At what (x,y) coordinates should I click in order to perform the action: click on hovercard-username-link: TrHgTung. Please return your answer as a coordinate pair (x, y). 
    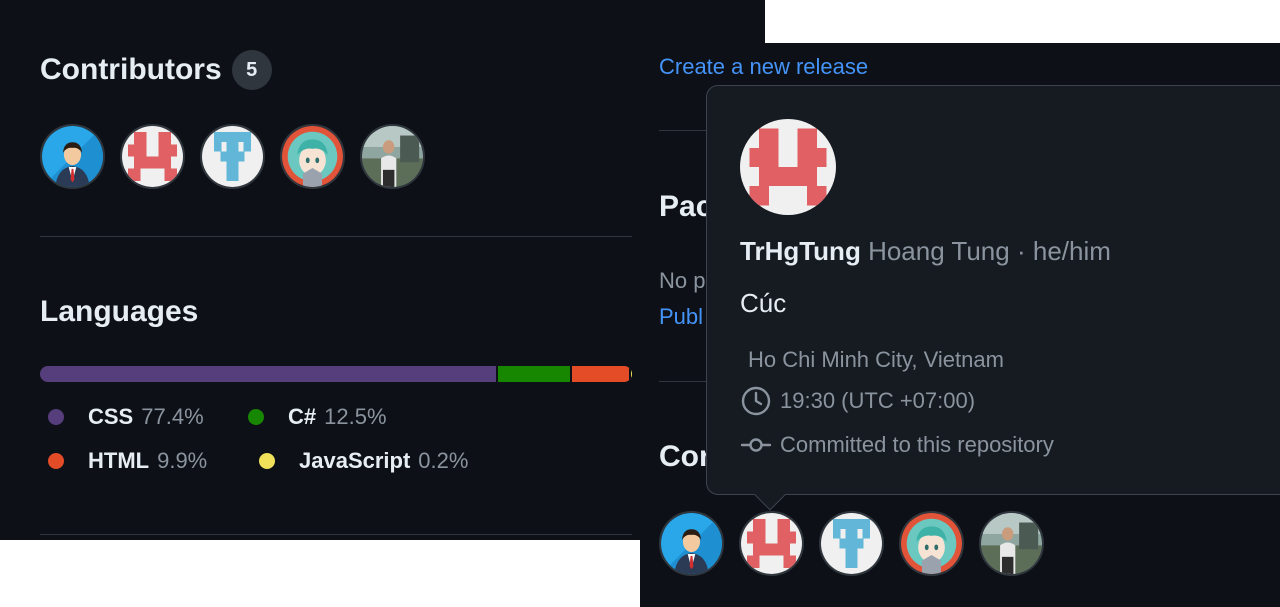
    Looking at the image, I should click on (800, 251).